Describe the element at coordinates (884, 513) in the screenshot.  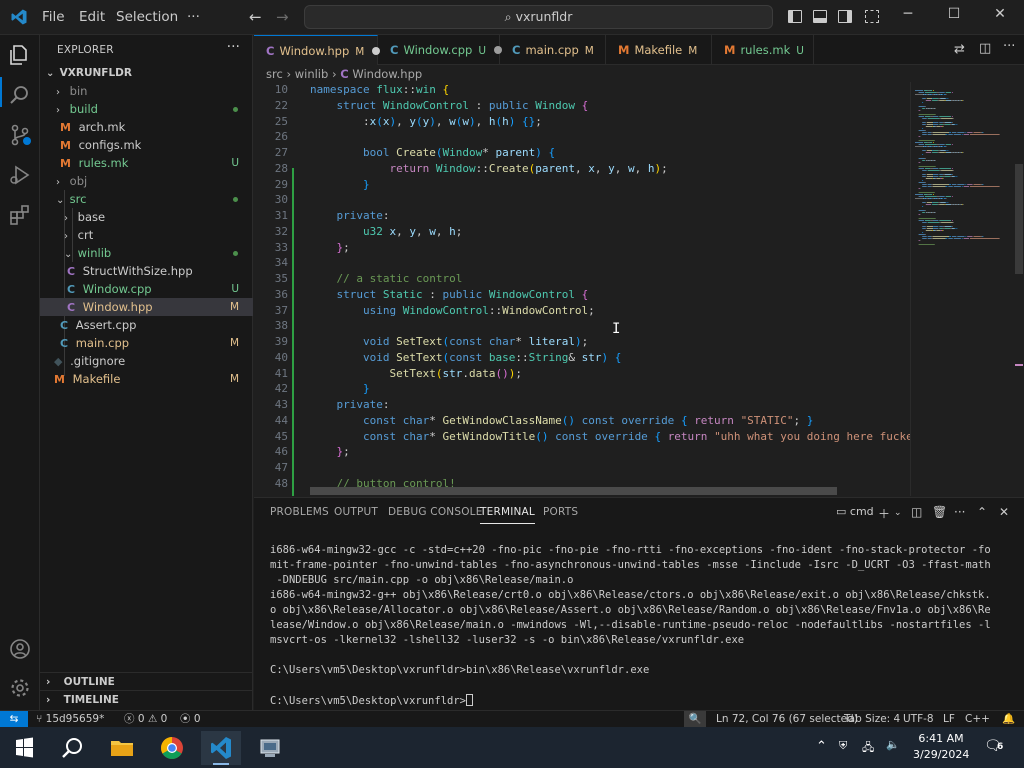
I see `new-terminal-icon: ＋` at that location.